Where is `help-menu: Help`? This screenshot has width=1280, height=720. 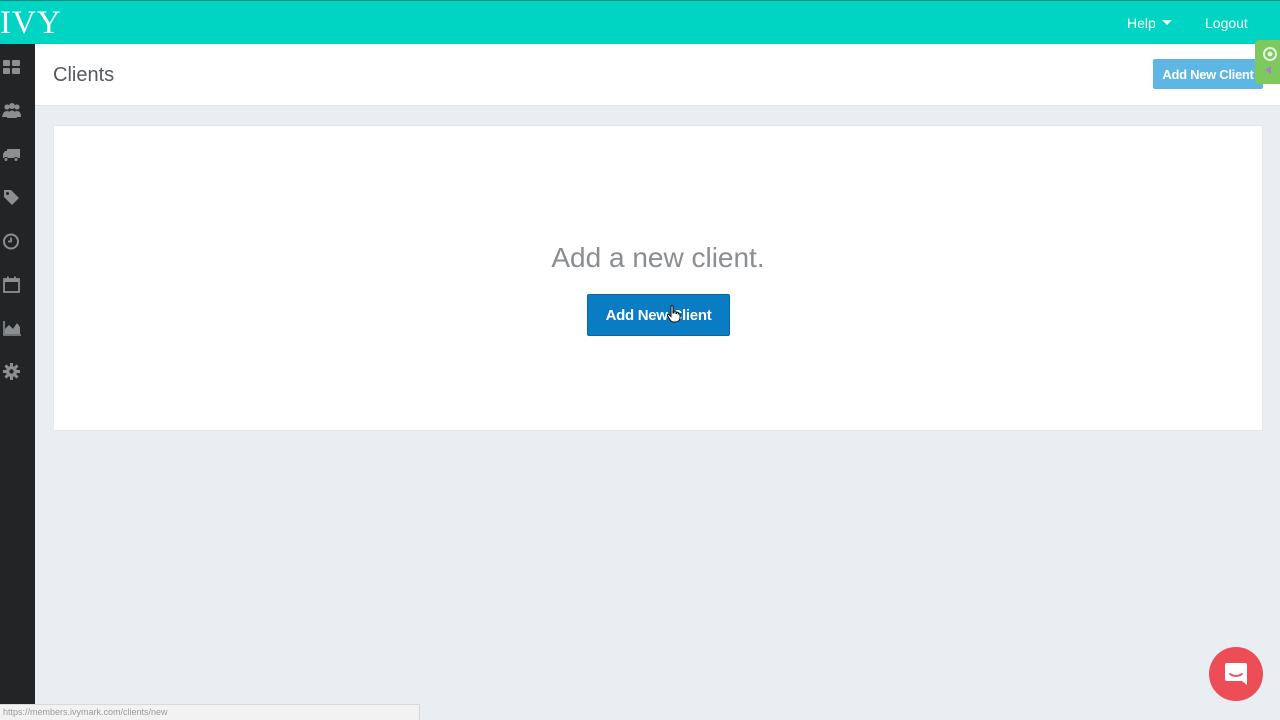 help-menu: Help is located at coordinates (1149, 23).